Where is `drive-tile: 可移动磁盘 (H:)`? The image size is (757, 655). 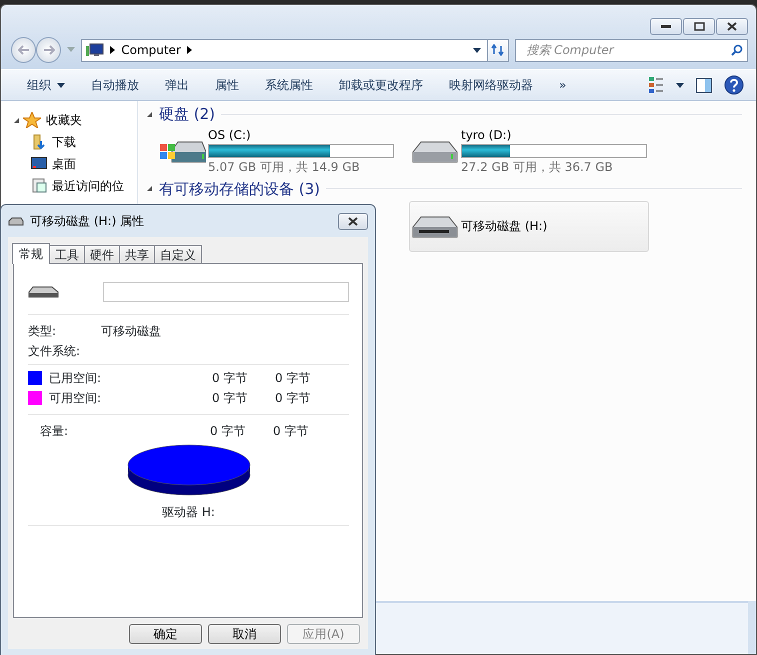
drive-tile: 可移动磁盘 (H:) is located at coordinates (529, 226).